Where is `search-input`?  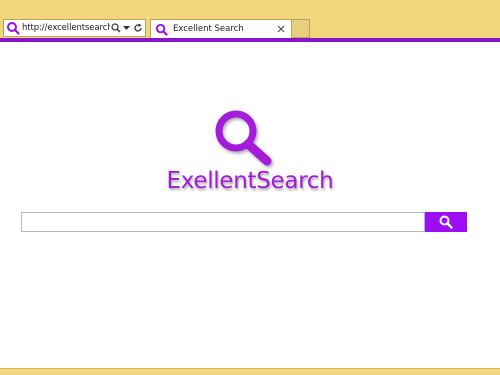 search-input is located at coordinates (223, 222).